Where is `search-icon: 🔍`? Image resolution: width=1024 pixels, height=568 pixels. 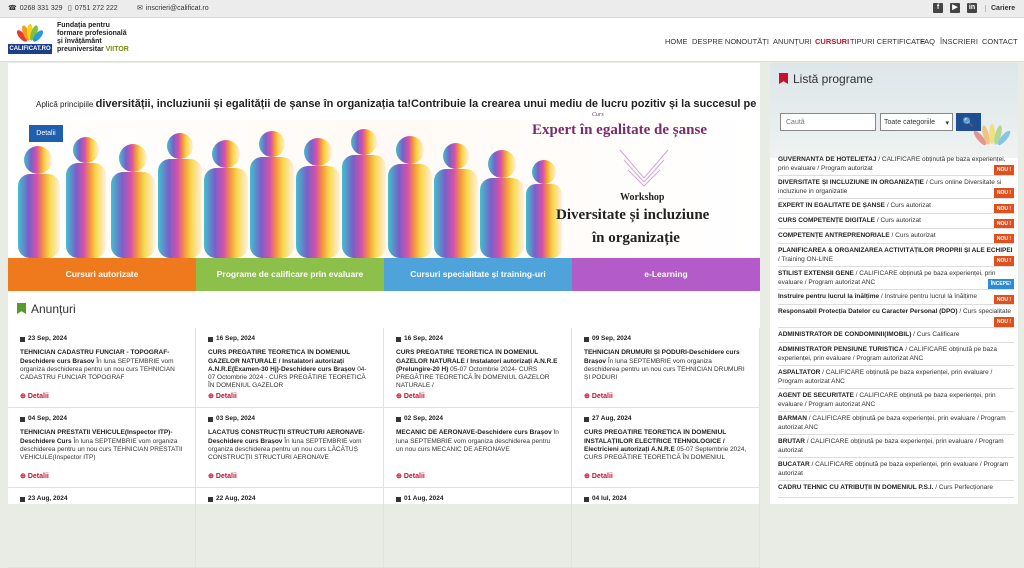 search-icon: 🔍 is located at coordinates (968, 122).